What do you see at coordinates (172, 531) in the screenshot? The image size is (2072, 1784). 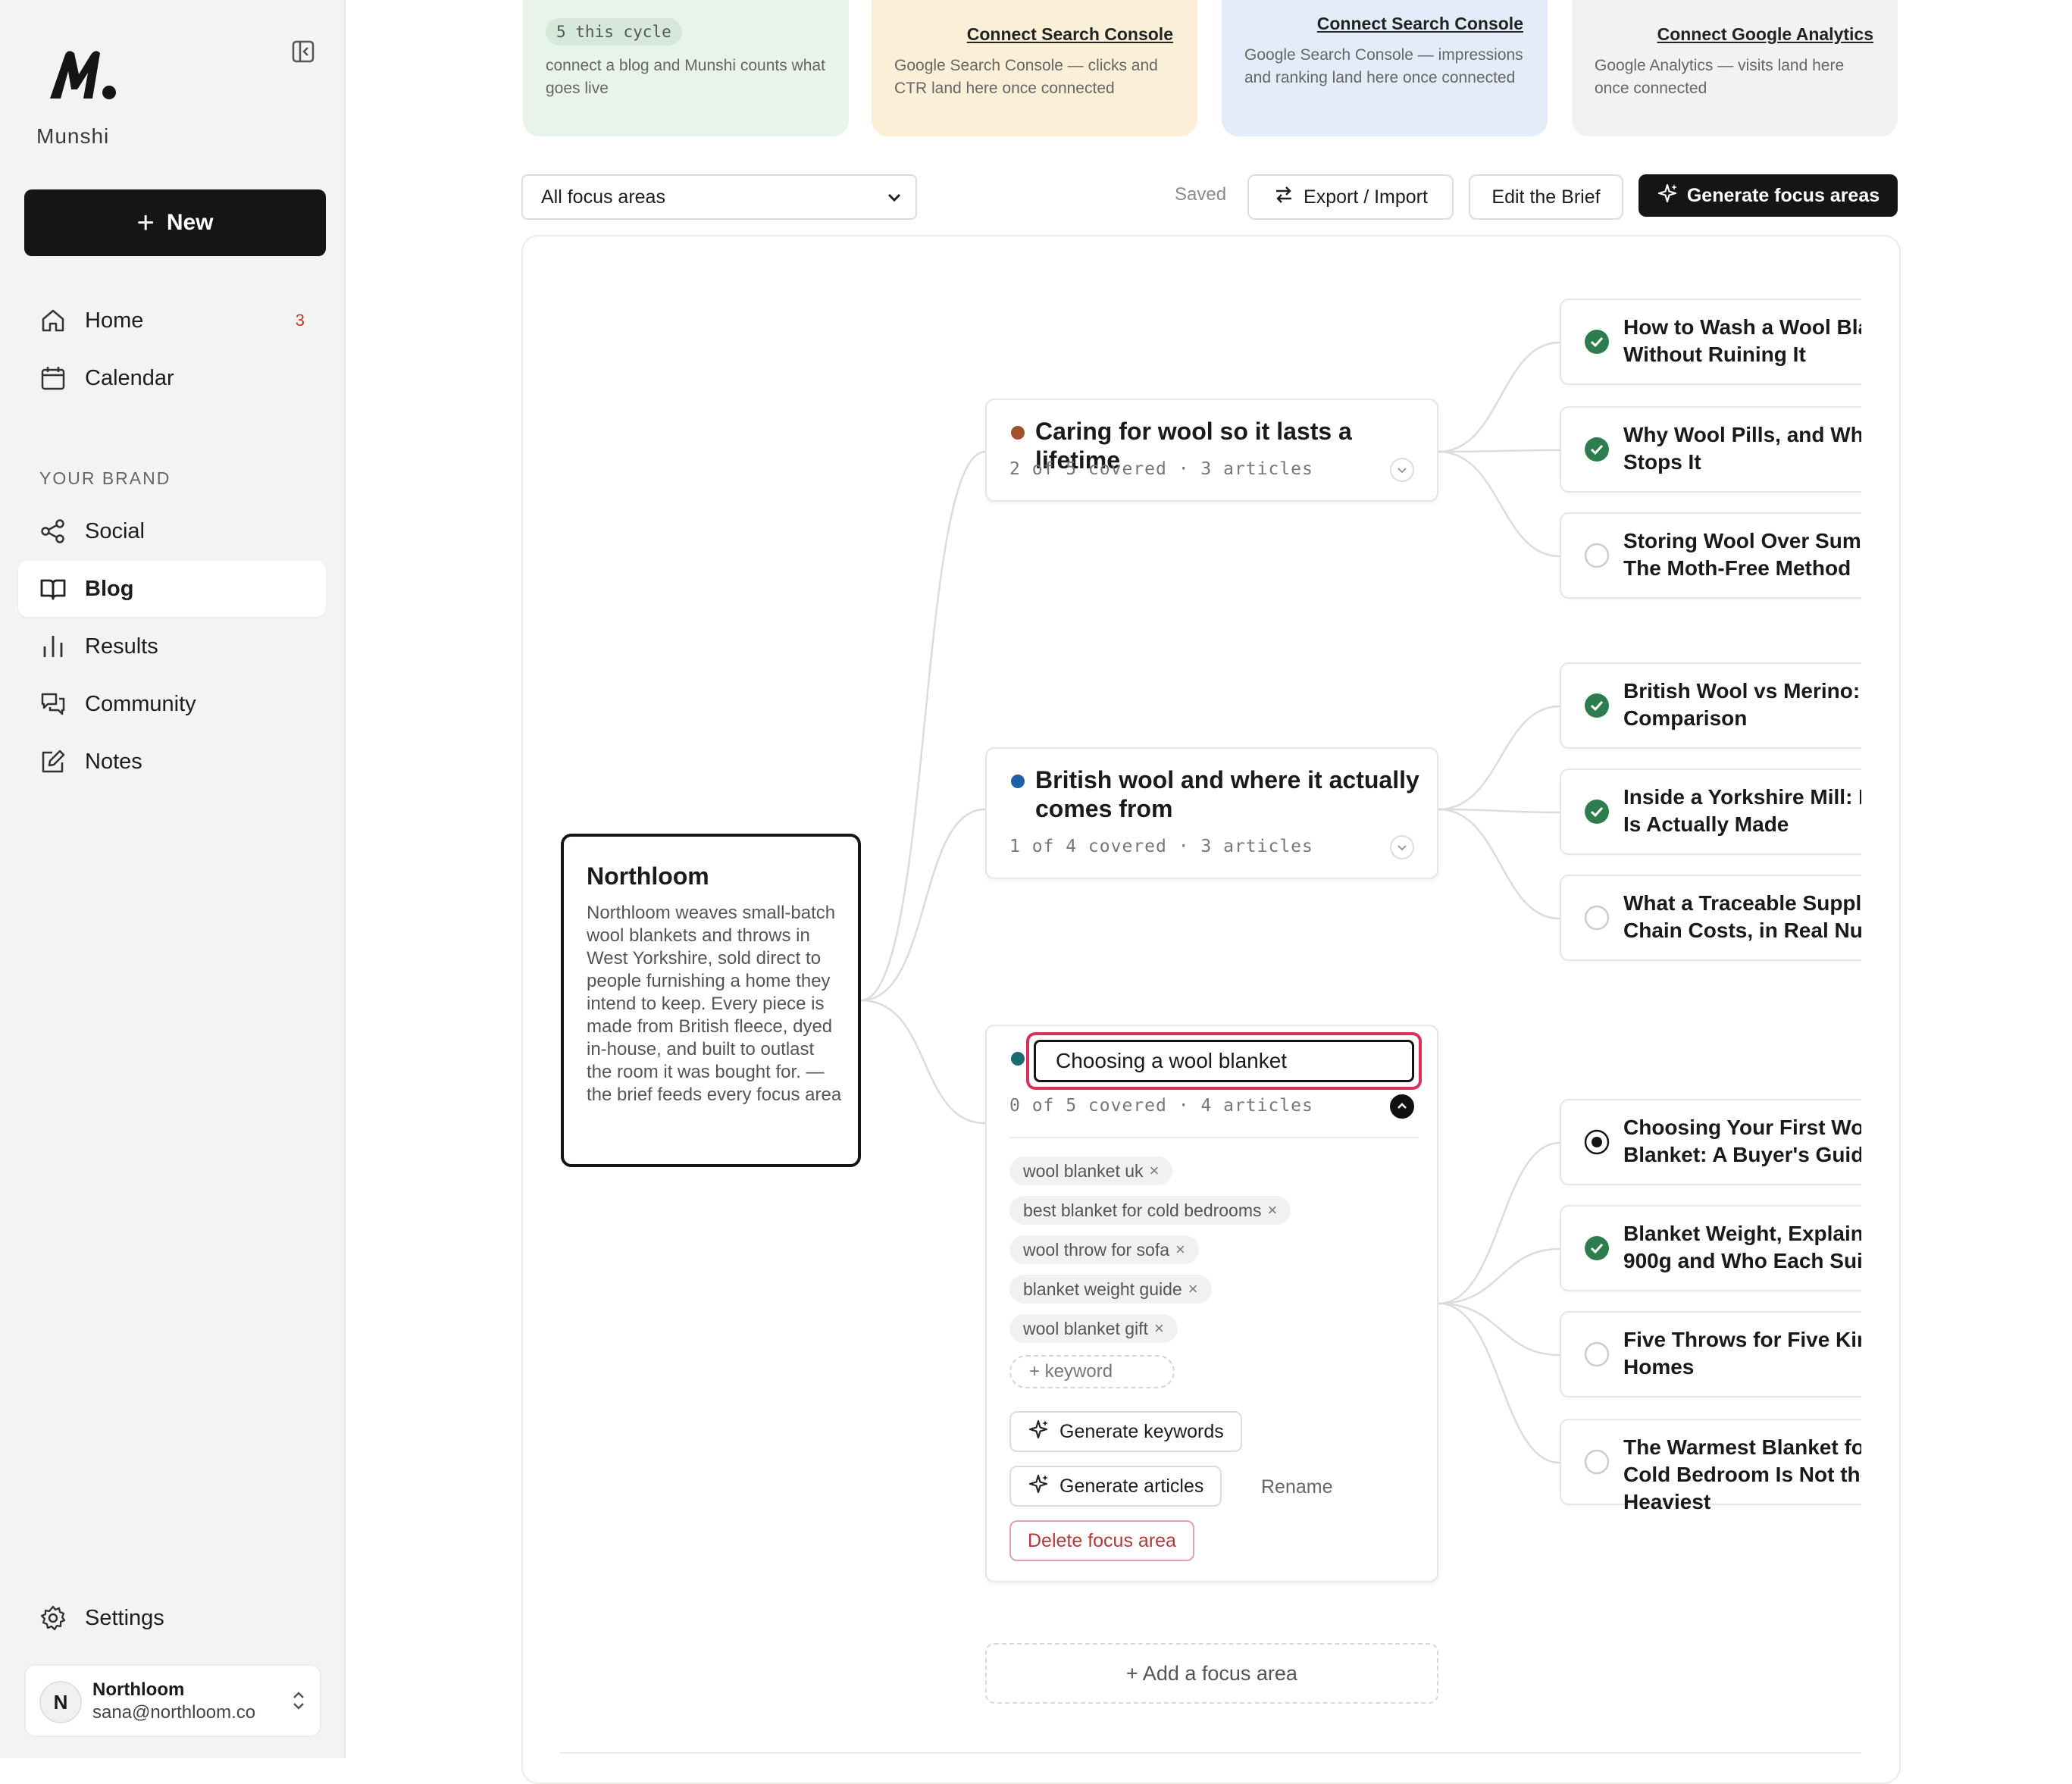 I see `sidebar-item-social: Social` at bounding box center [172, 531].